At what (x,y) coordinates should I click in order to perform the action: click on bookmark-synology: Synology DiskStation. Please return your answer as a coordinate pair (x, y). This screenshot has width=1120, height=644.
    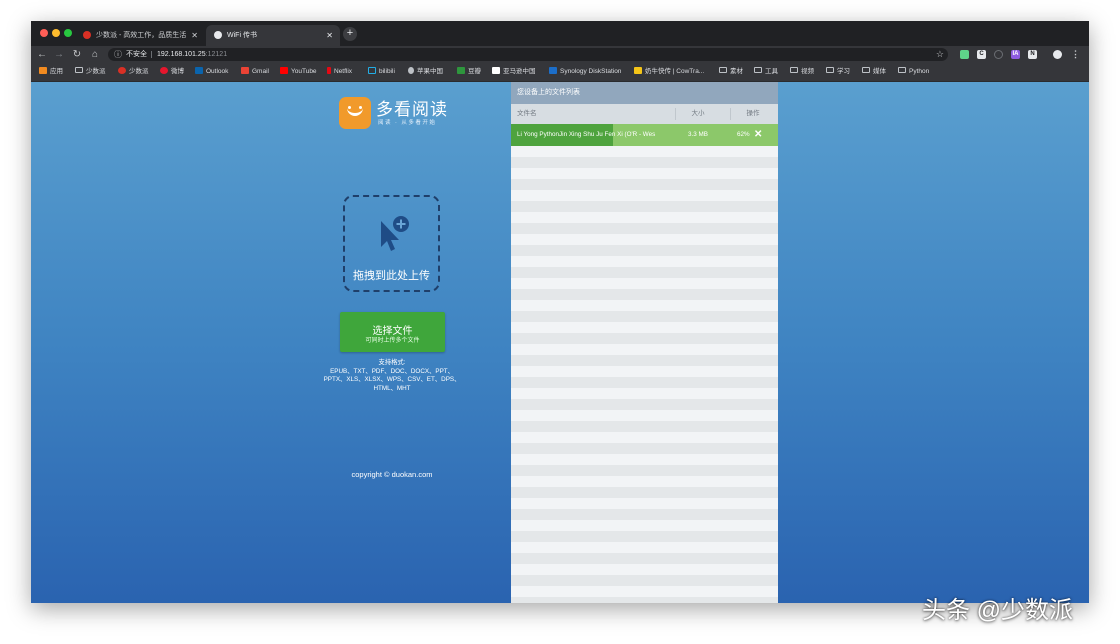
    Looking at the image, I should click on (585, 72).